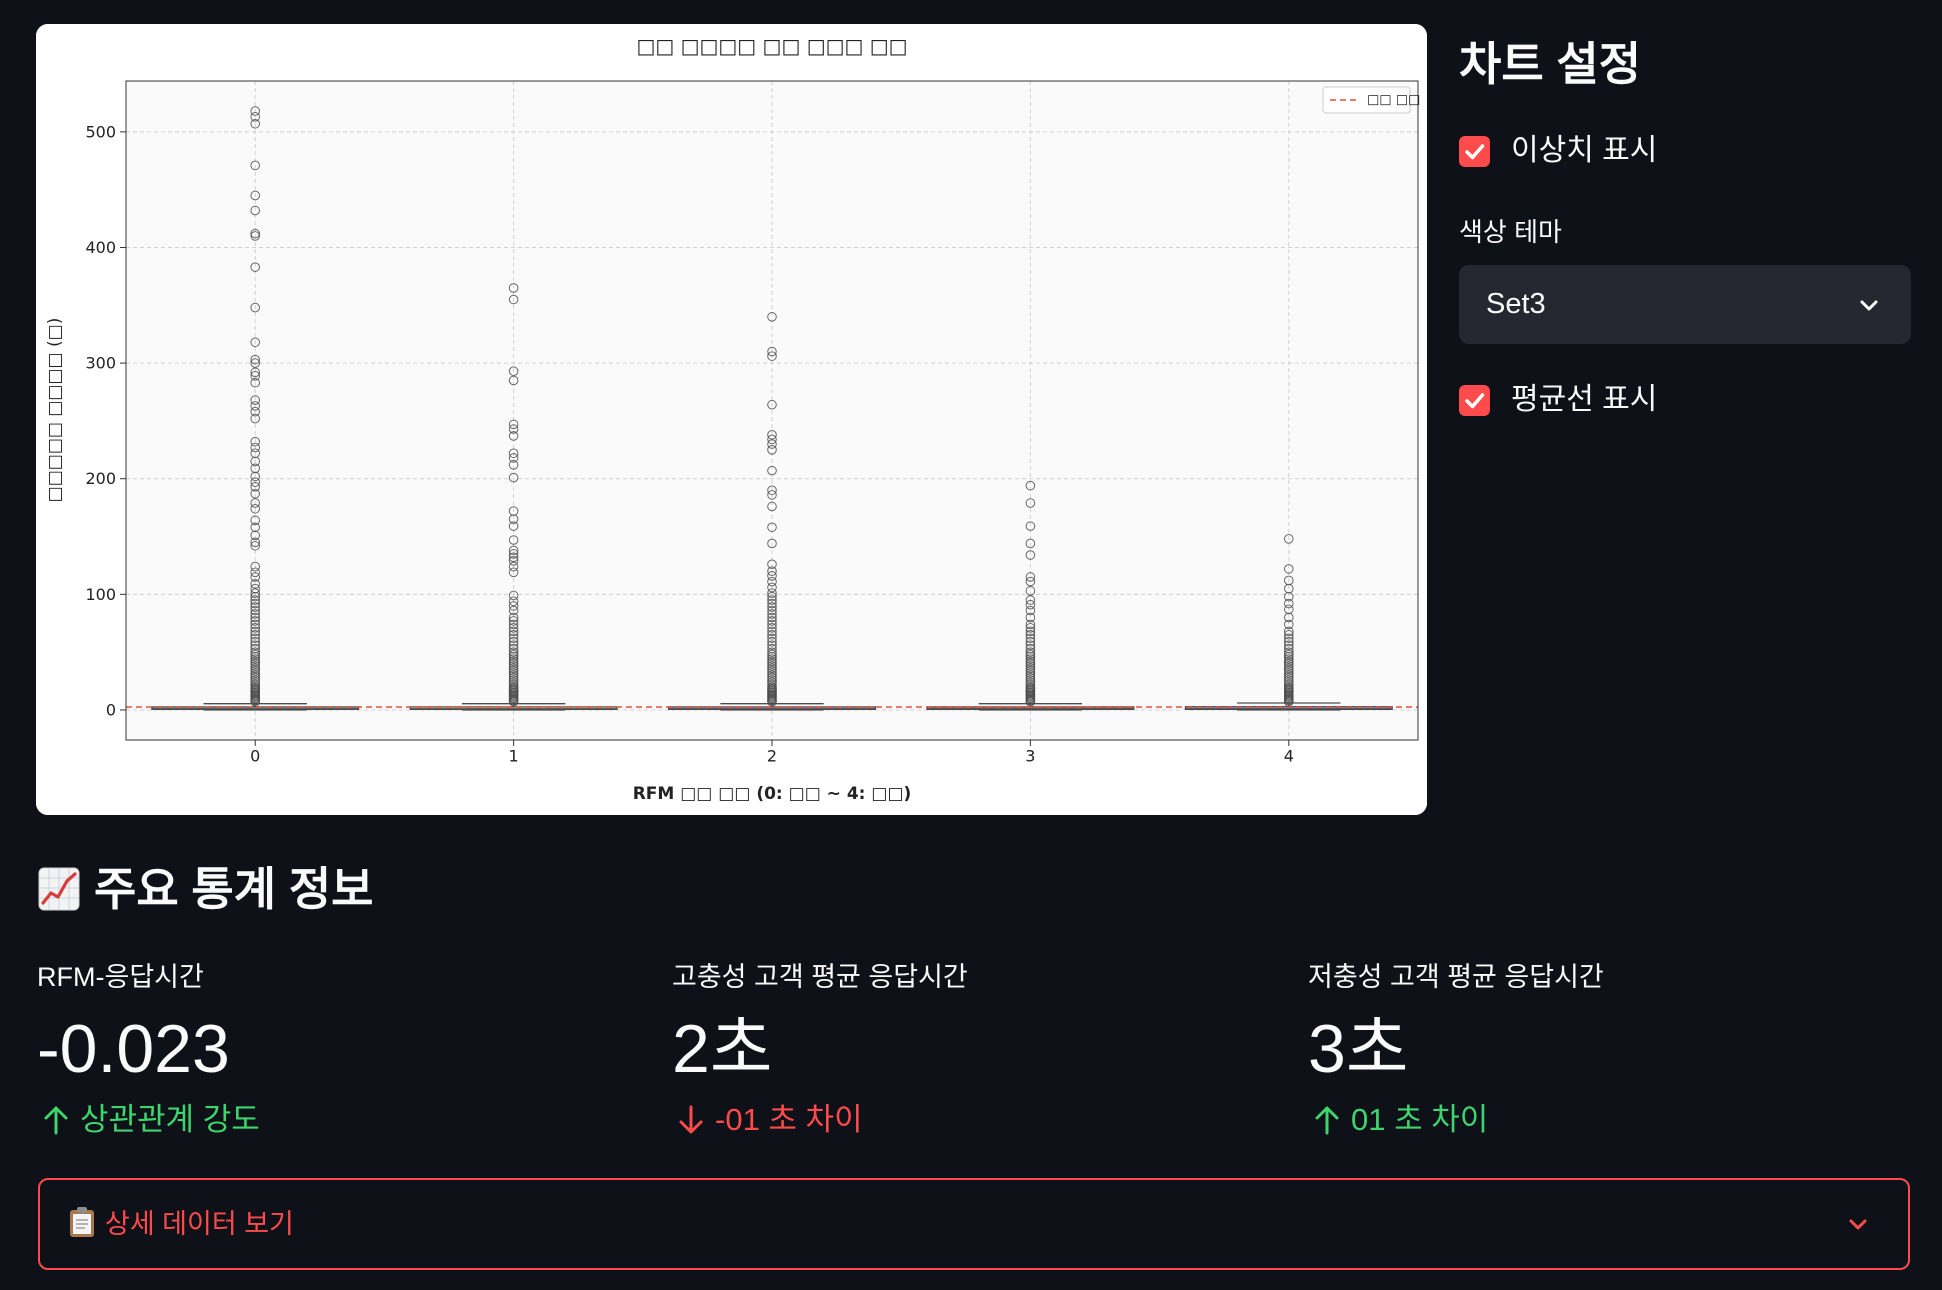 This screenshot has width=1942, height=1290. I want to click on sidebar-title: 차트 설정, so click(1550, 64).